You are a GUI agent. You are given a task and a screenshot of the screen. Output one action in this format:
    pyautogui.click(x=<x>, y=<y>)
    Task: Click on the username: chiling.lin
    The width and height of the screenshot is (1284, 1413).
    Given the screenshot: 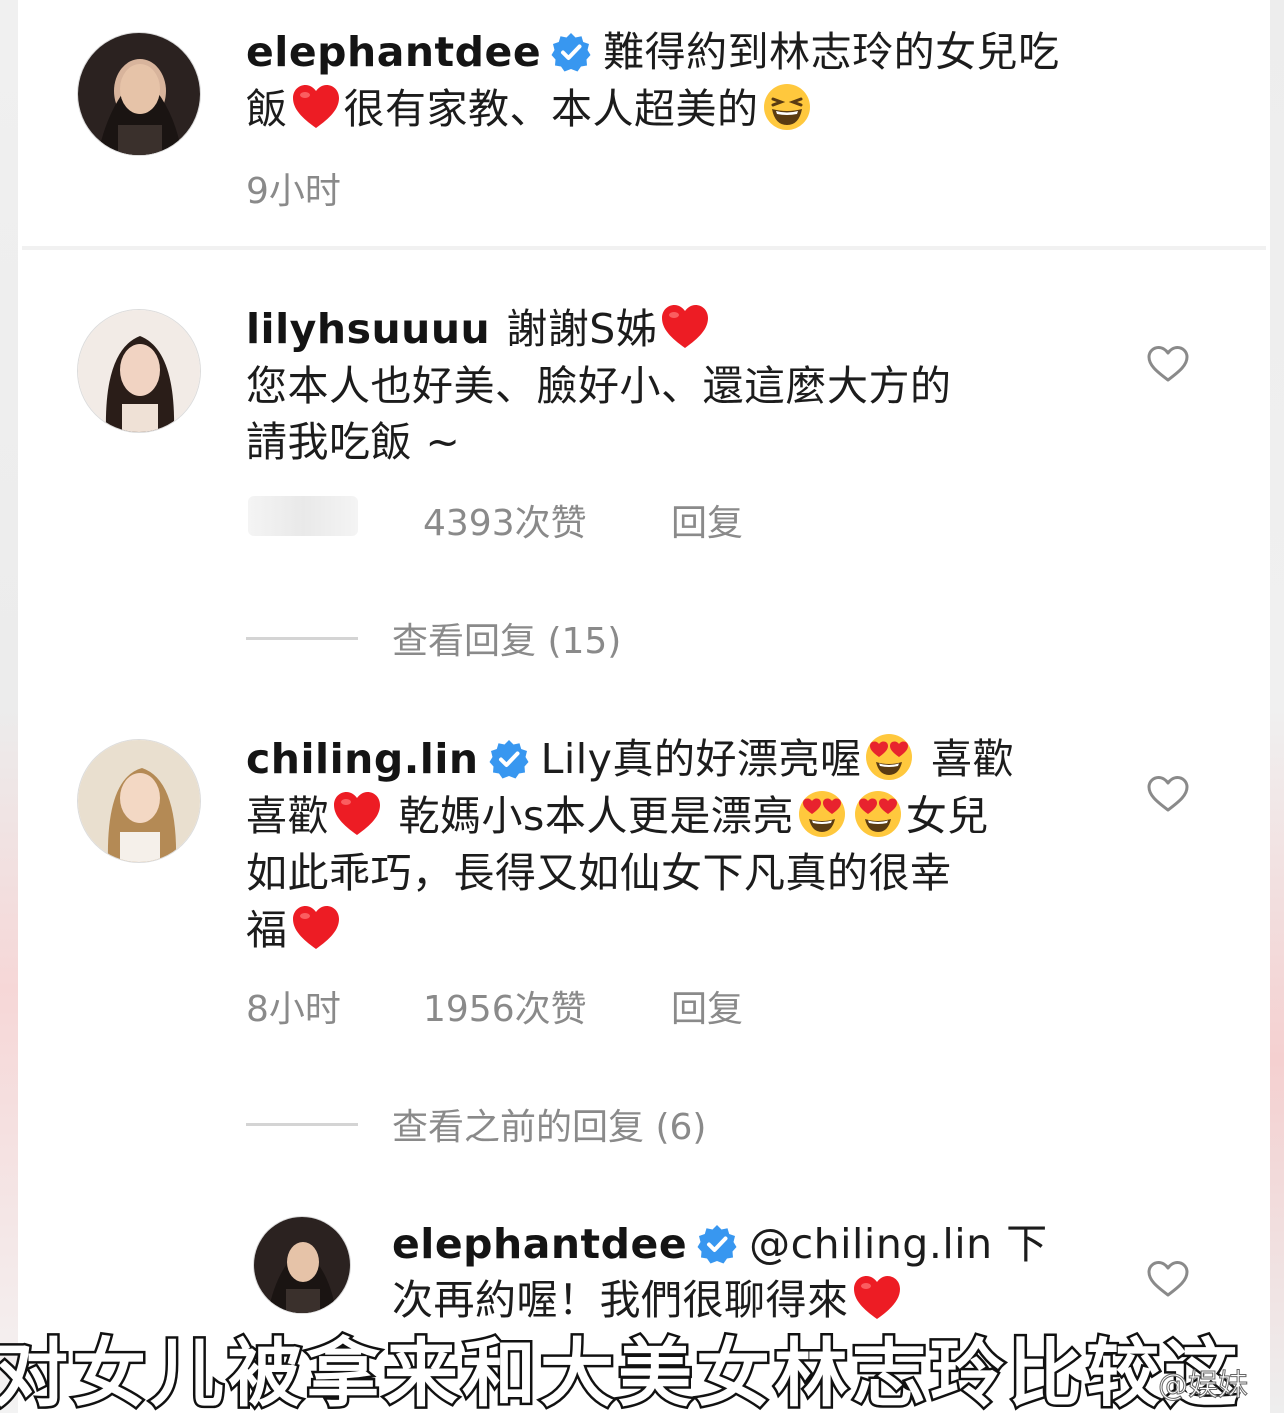 What is the action you would take?
    pyautogui.click(x=362, y=759)
    